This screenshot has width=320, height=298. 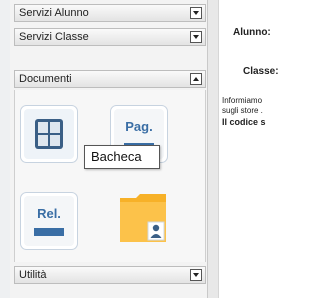 I want to click on folder-user-button, so click(x=147, y=219).